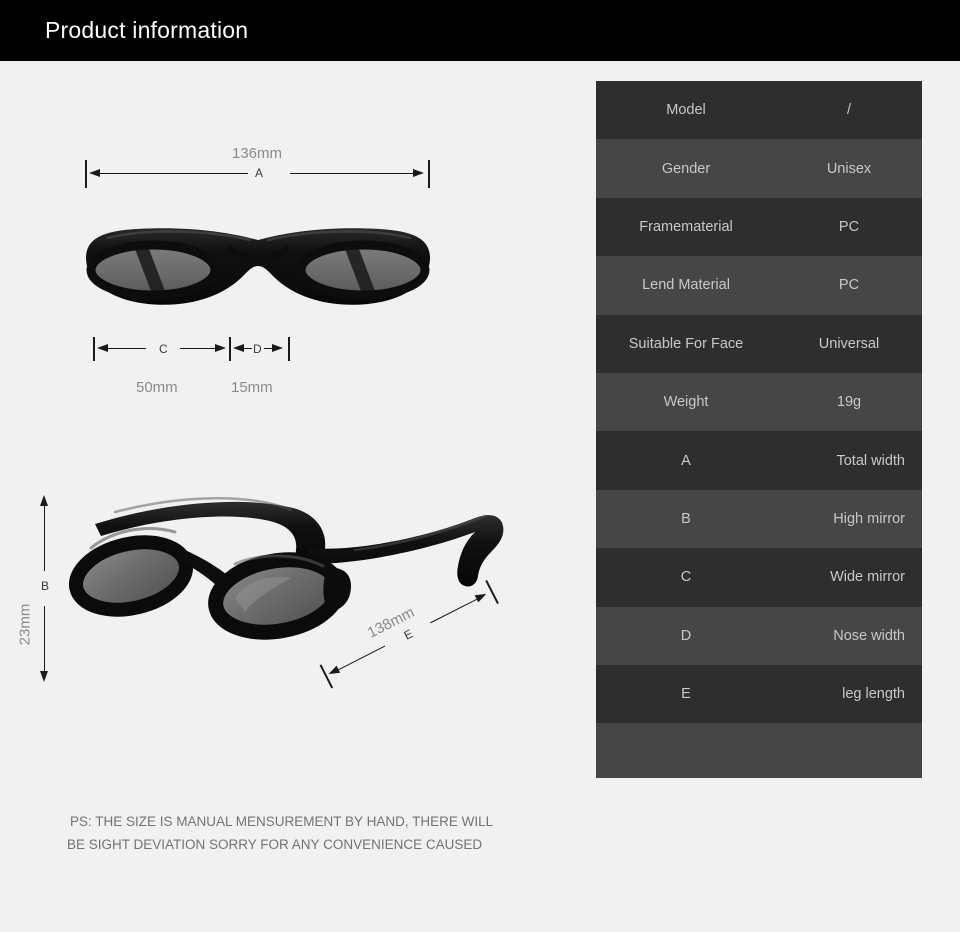  What do you see at coordinates (257, 349) in the screenshot?
I see `dimension-nose-width-letter: D` at bounding box center [257, 349].